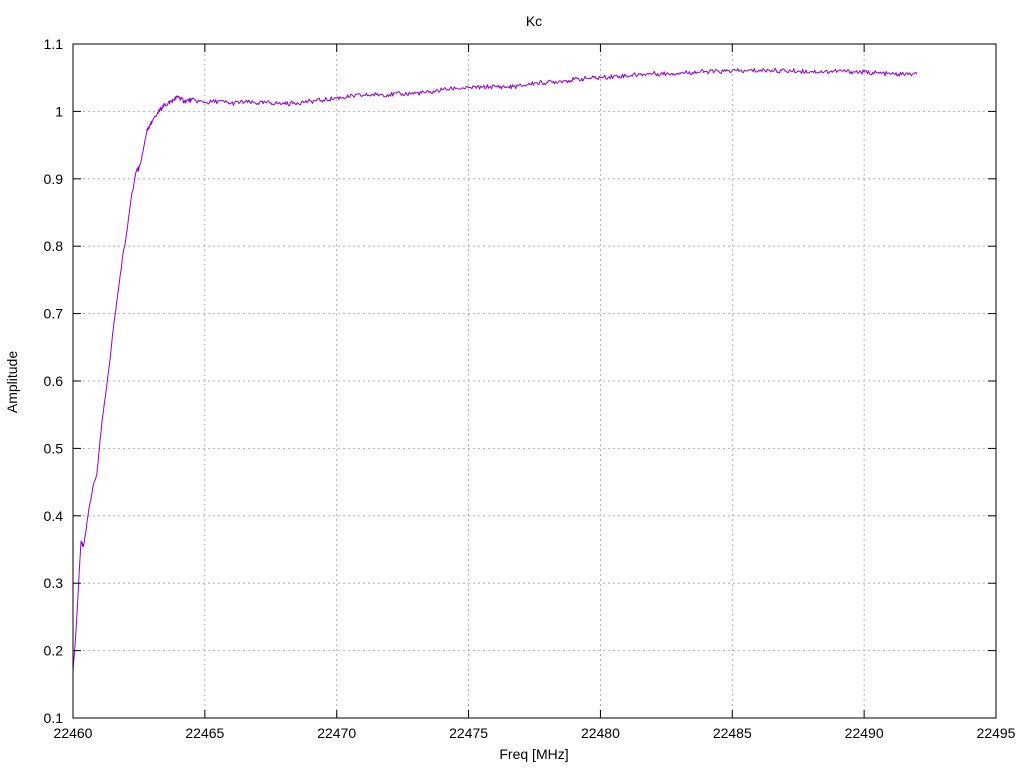 This screenshot has height=768, width=1024. Describe the element at coordinates (533, 754) in the screenshot. I see `x-axis-label: Freq [MHz]` at that location.